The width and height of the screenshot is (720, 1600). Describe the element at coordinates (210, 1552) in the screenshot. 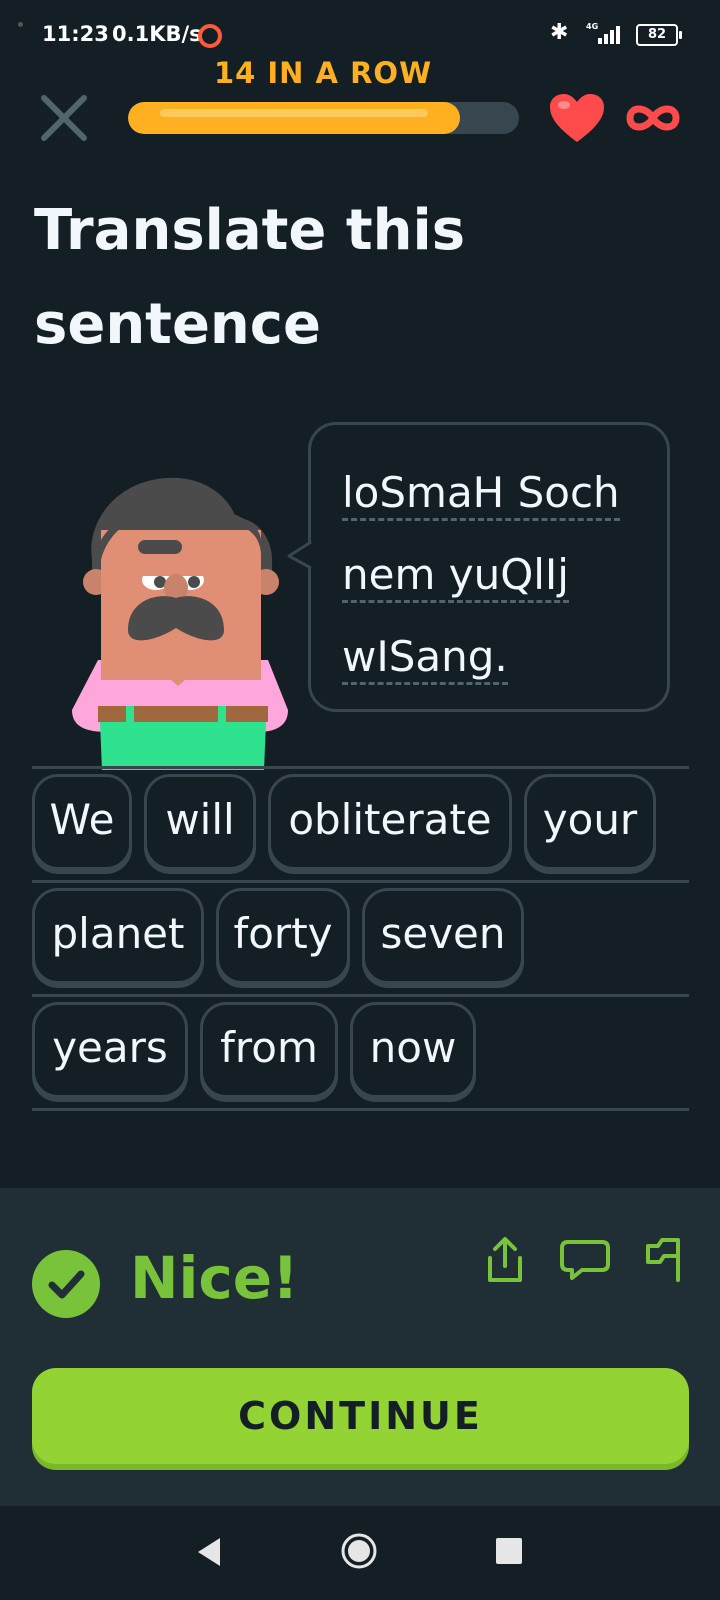

I see `back-triangle-icon` at that location.